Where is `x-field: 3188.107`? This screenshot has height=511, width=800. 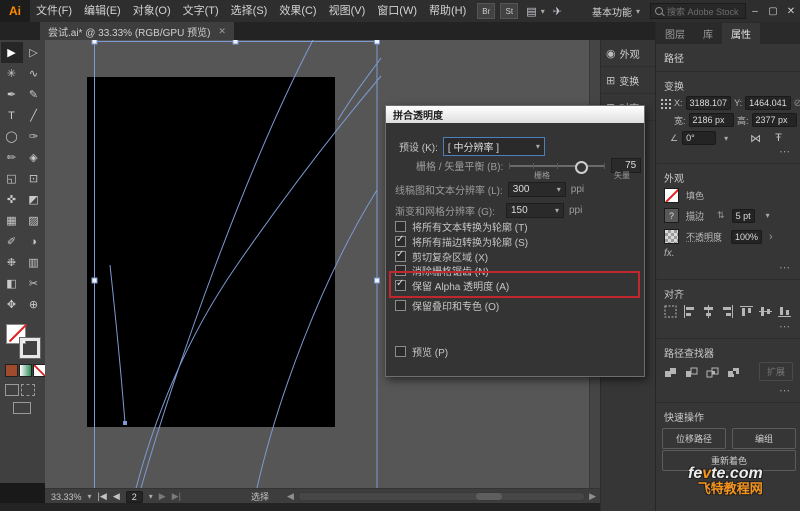
x-field: 3188.107 is located at coordinates (708, 103).